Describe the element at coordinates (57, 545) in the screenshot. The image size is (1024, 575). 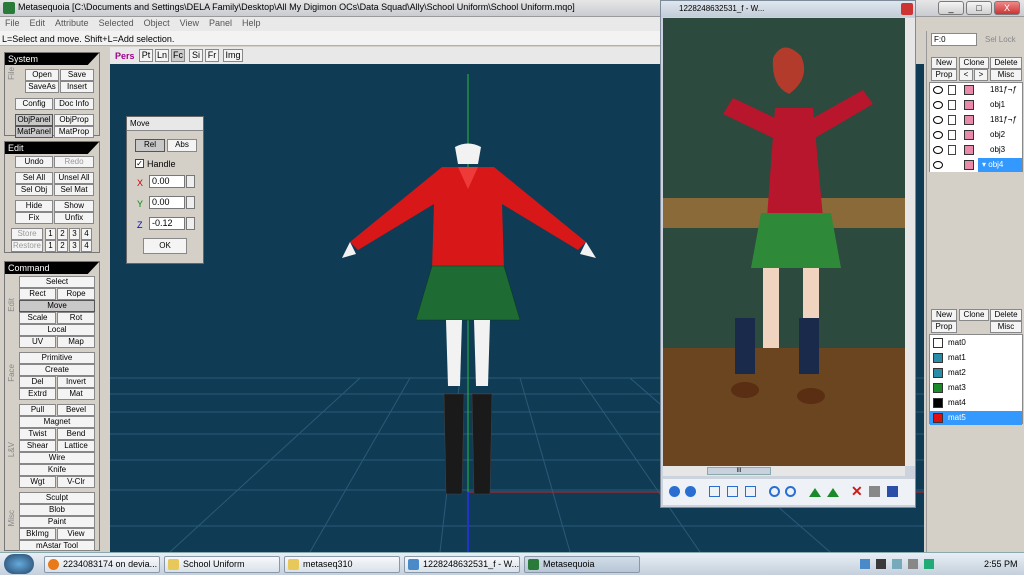
I see `mastar-tool-button: mAstar Tool` at that location.